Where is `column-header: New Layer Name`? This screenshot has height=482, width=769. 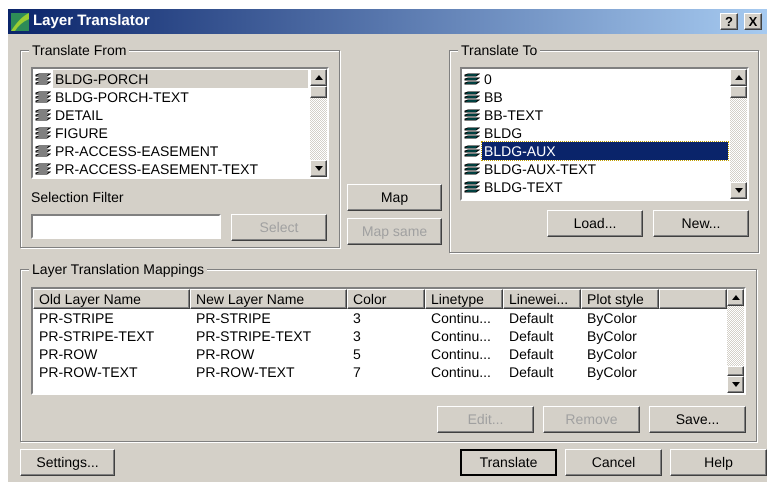
column-header: New Layer Name is located at coordinates (268, 299).